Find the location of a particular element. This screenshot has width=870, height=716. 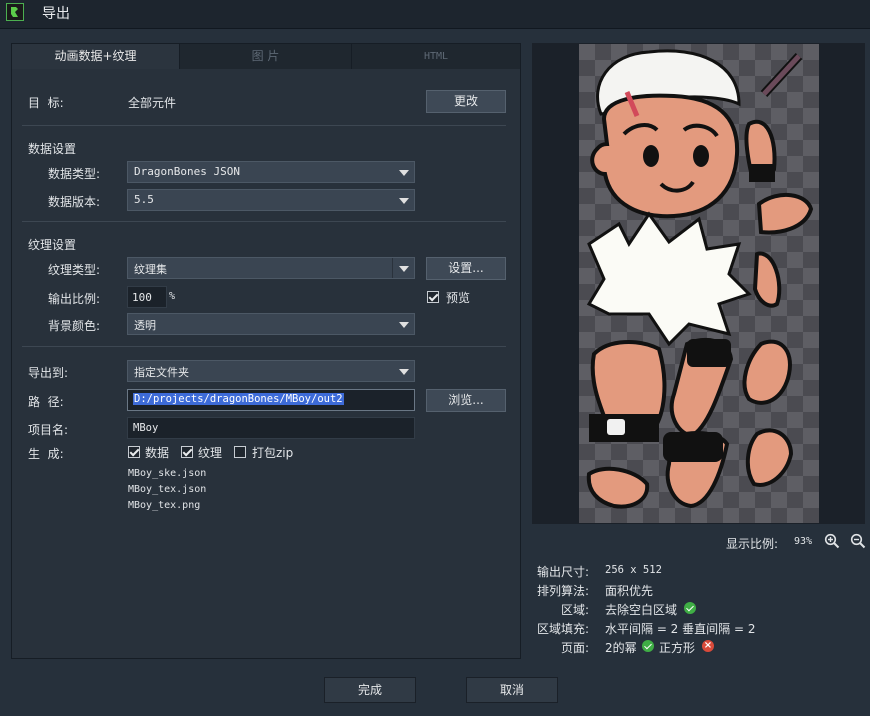

output-scale-unit: % is located at coordinates (172, 296).